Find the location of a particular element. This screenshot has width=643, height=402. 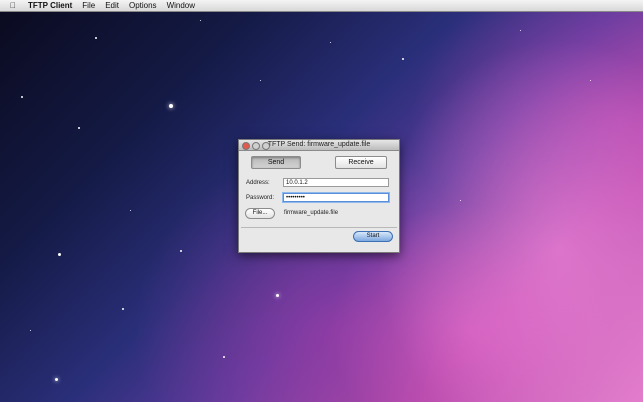

start-button: Start is located at coordinates (373, 236).